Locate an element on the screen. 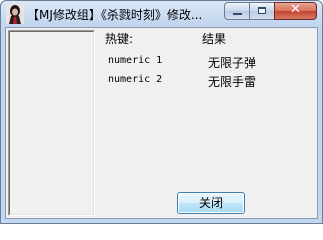 The image size is (323, 240). hotkey-label: numeric 2 is located at coordinates (135, 79).